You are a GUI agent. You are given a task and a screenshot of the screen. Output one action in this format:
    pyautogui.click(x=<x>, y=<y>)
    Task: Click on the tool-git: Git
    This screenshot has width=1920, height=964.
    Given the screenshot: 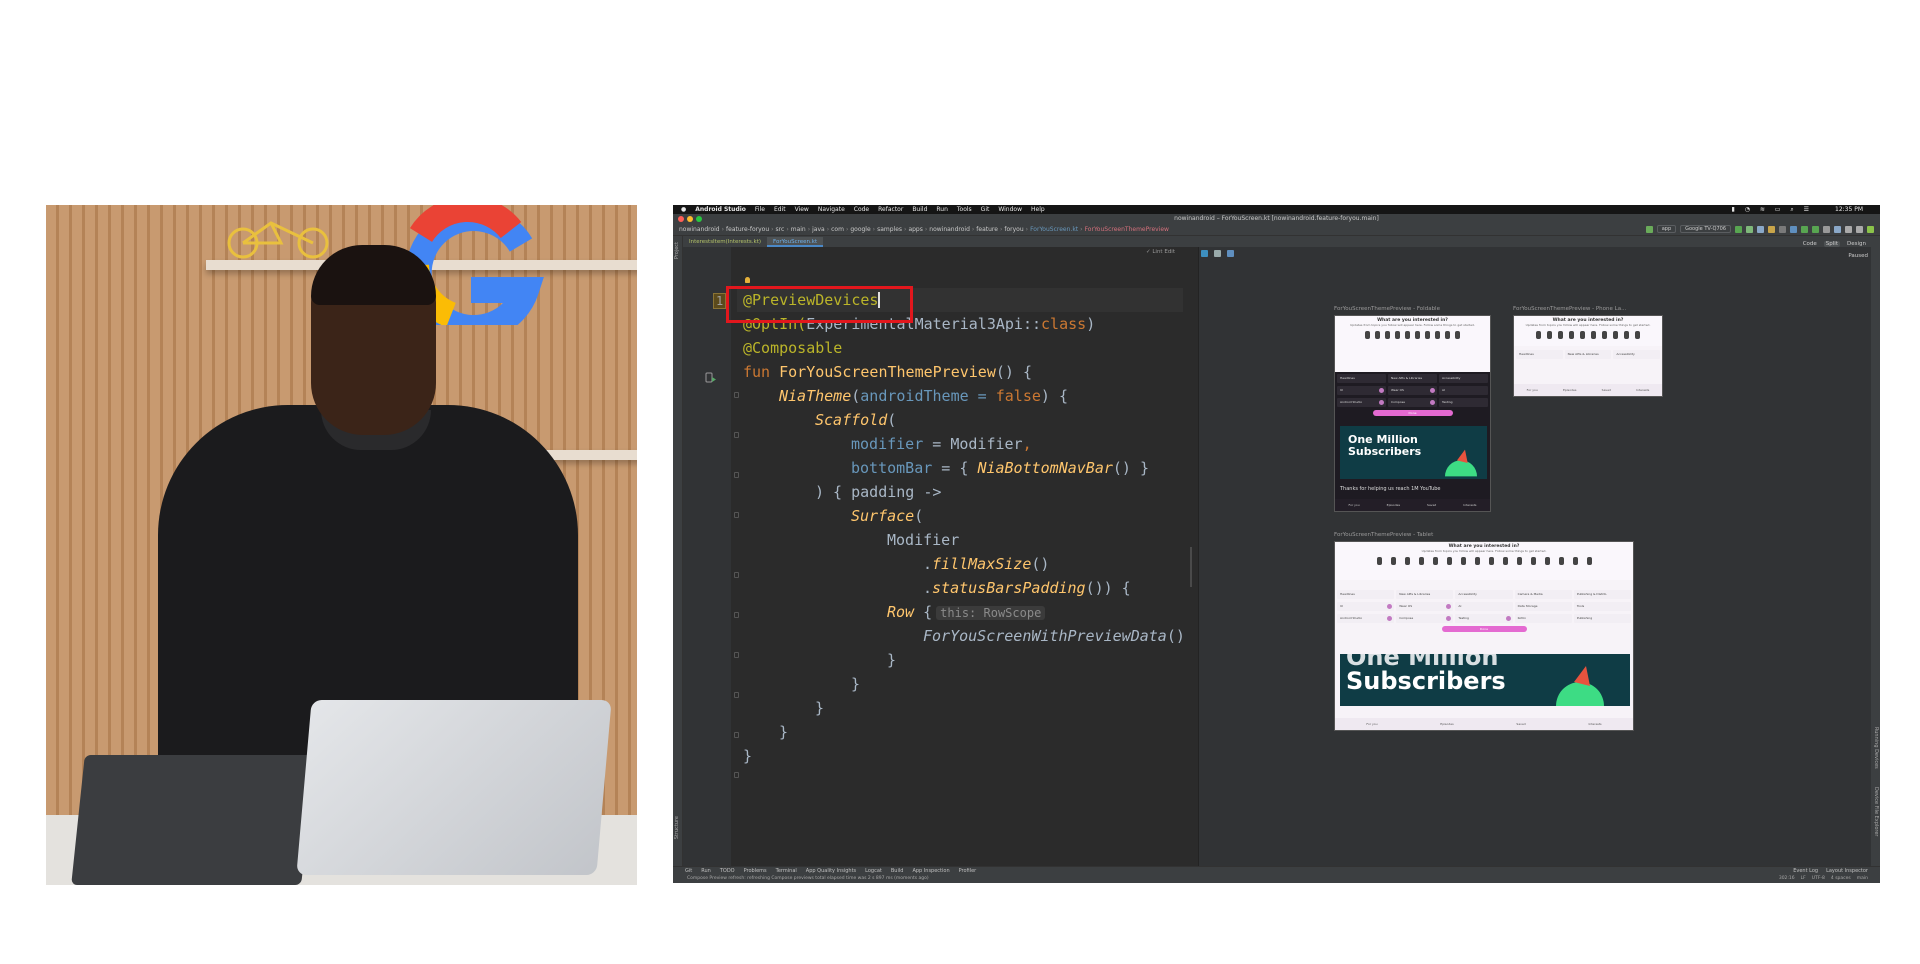 What is the action you would take?
    pyautogui.click(x=688, y=871)
    